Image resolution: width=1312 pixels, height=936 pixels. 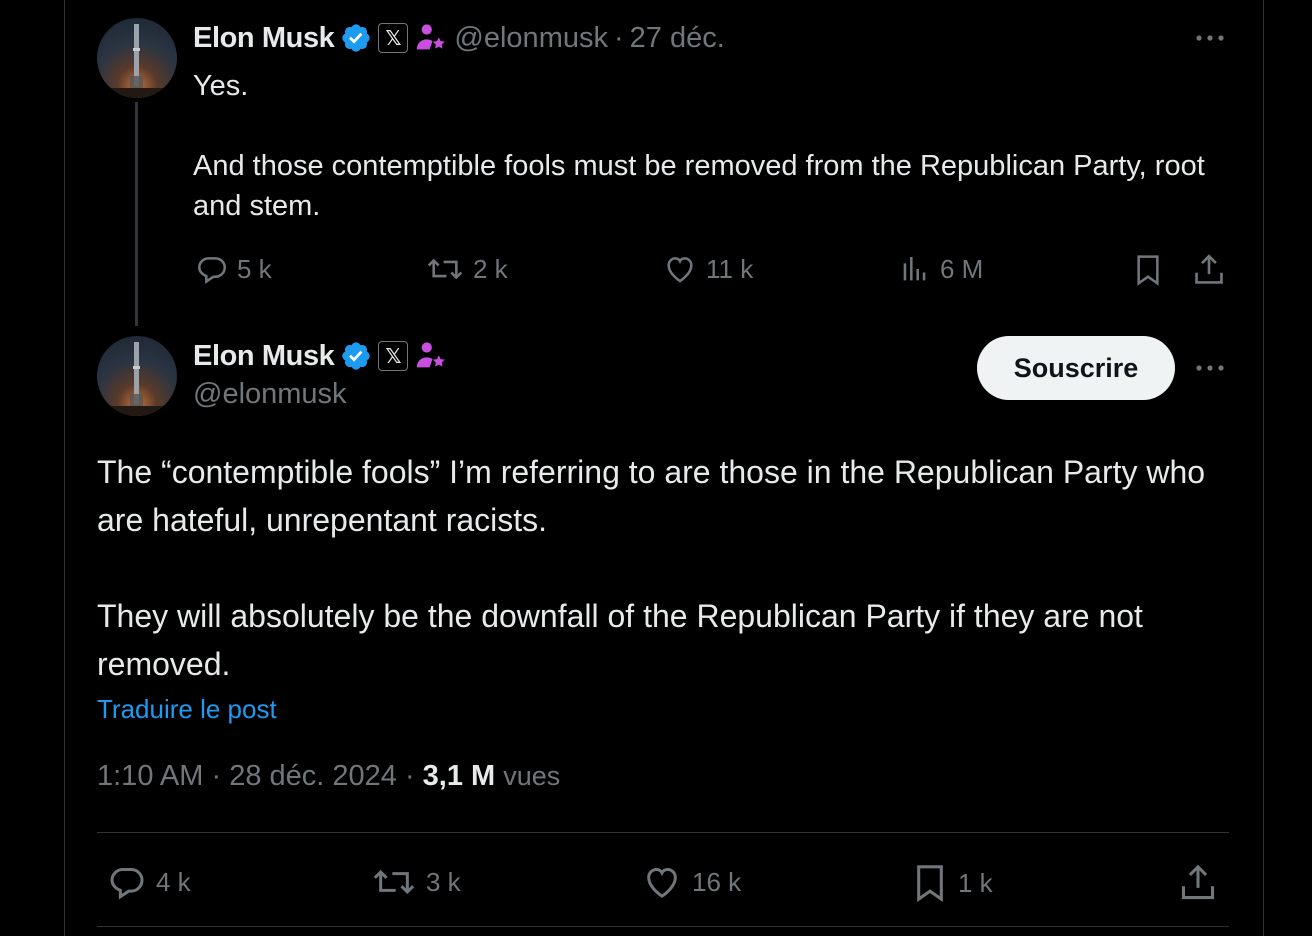 What do you see at coordinates (677, 38) in the screenshot?
I see `post-date: 27 déc.` at bounding box center [677, 38].